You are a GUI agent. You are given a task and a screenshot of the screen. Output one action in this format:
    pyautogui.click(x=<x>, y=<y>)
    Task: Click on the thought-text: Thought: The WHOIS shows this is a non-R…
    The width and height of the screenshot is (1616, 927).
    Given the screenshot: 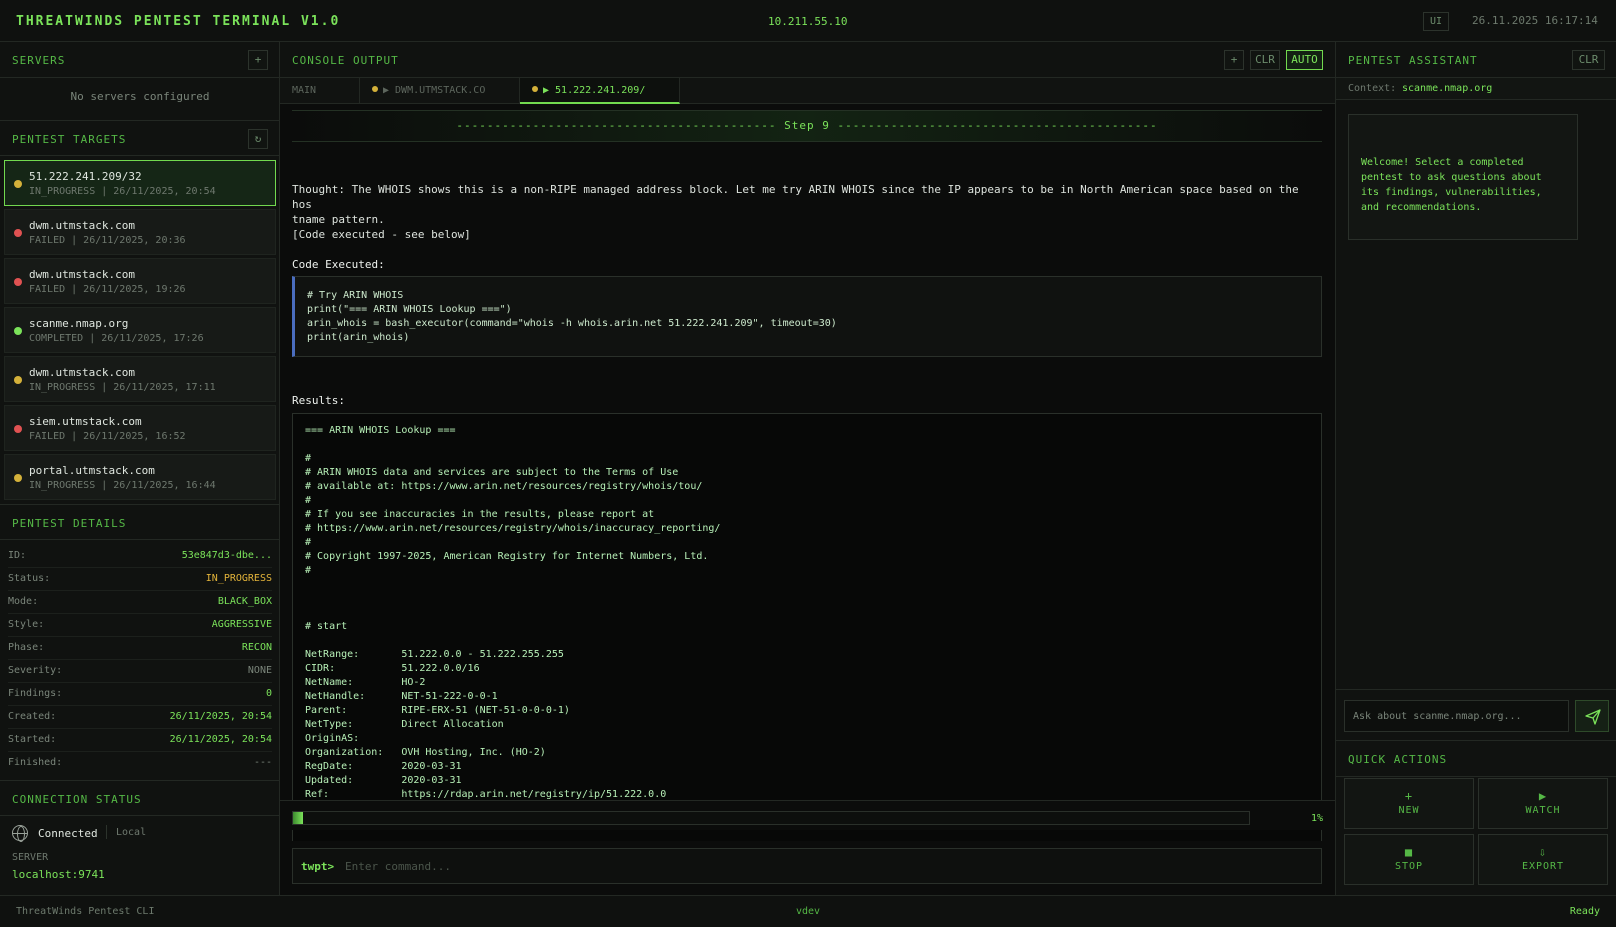 What is the action you would take?
    pyautogui.click(x=807, y=204)
    